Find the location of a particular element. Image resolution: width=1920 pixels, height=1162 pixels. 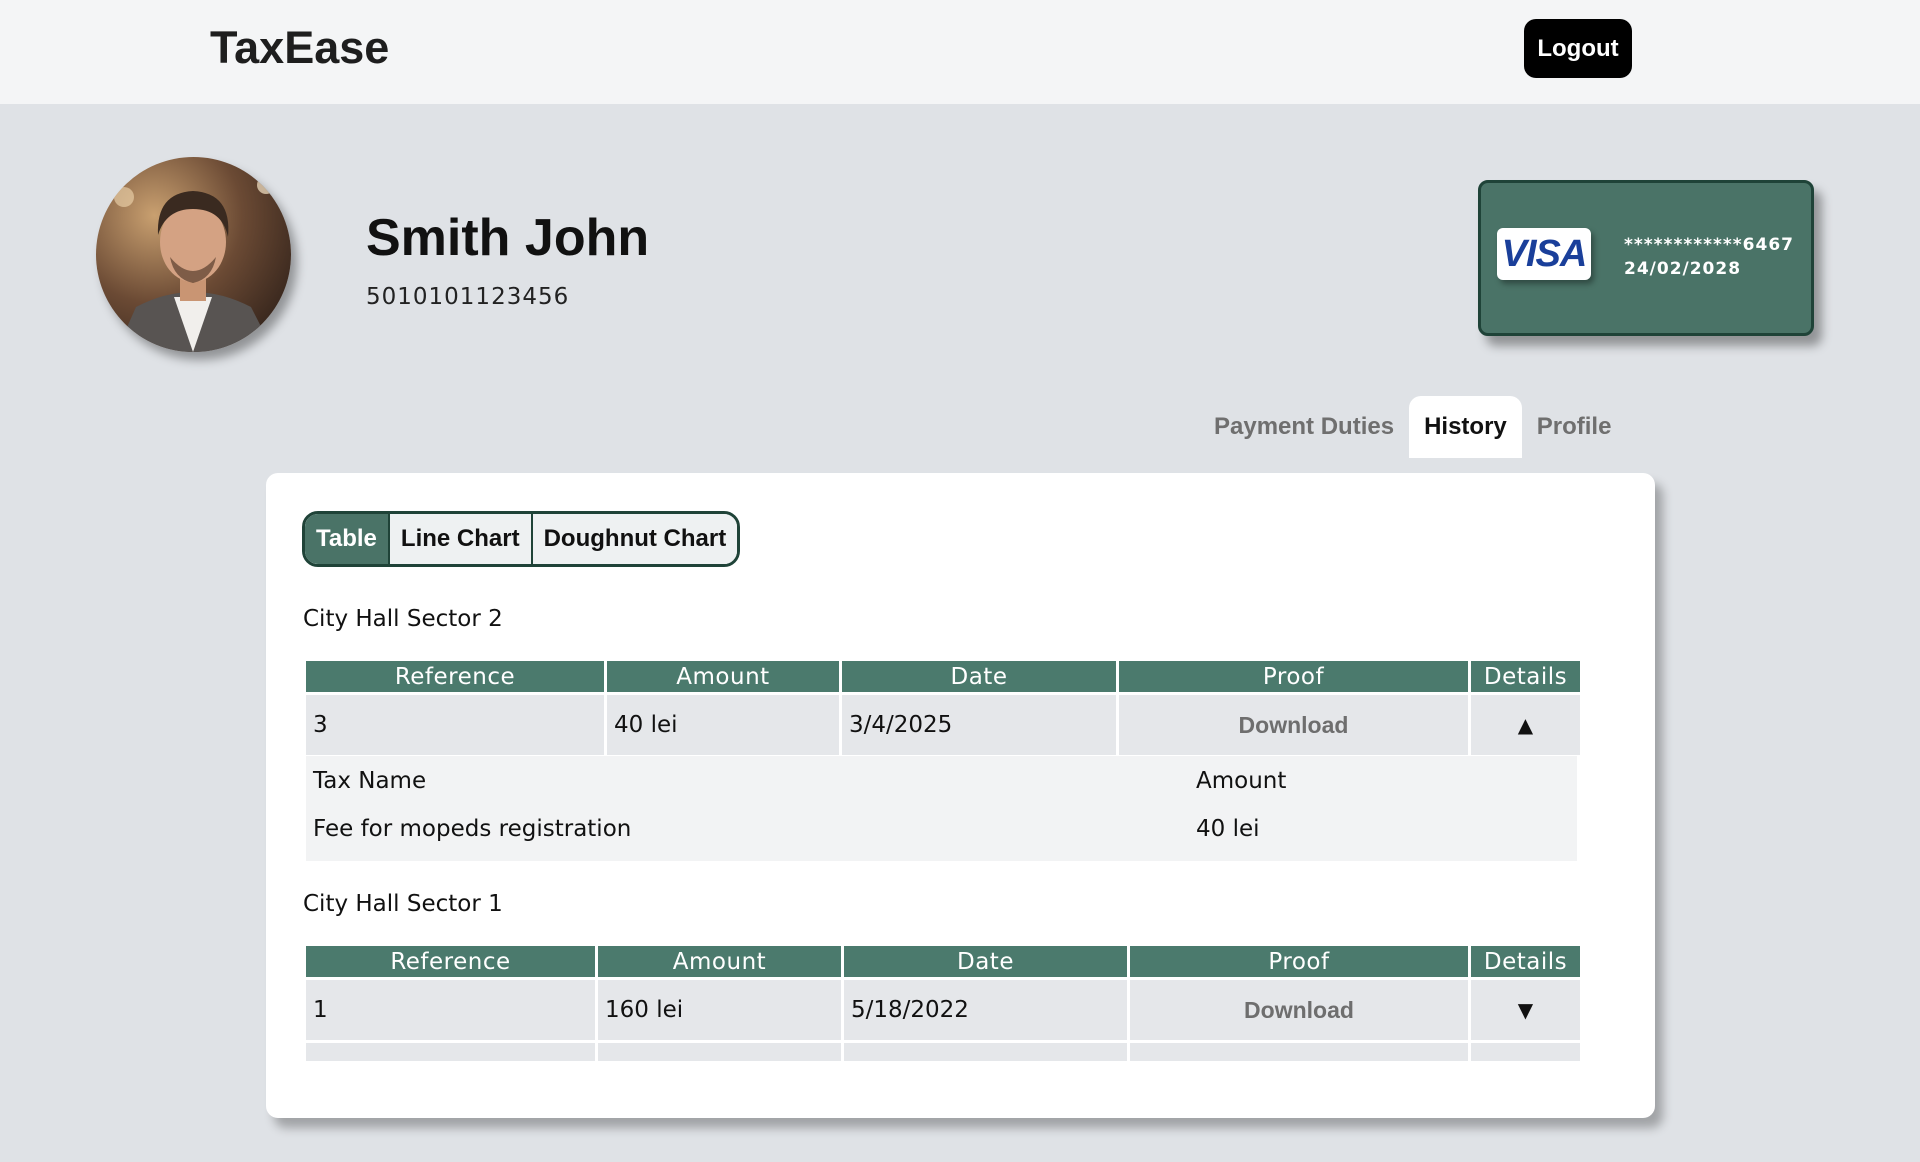

expand-details-icon: ▼ is located at coordinates (1525, 1010).